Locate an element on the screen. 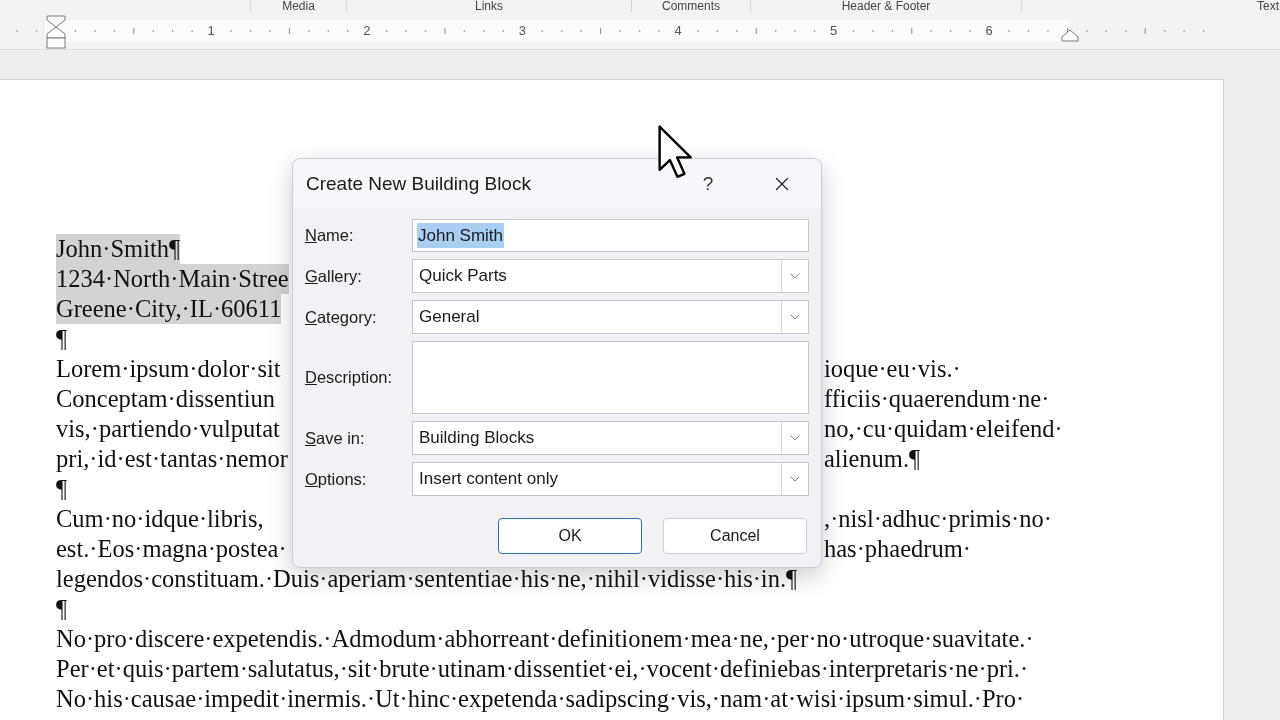  document-text: est.·Eos·magna·postea· is located at coordinates (171, 549).